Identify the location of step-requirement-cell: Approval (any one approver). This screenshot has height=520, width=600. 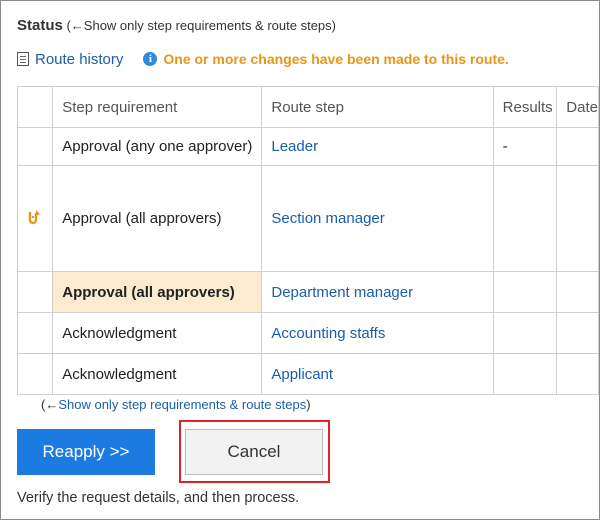
(157, 146).